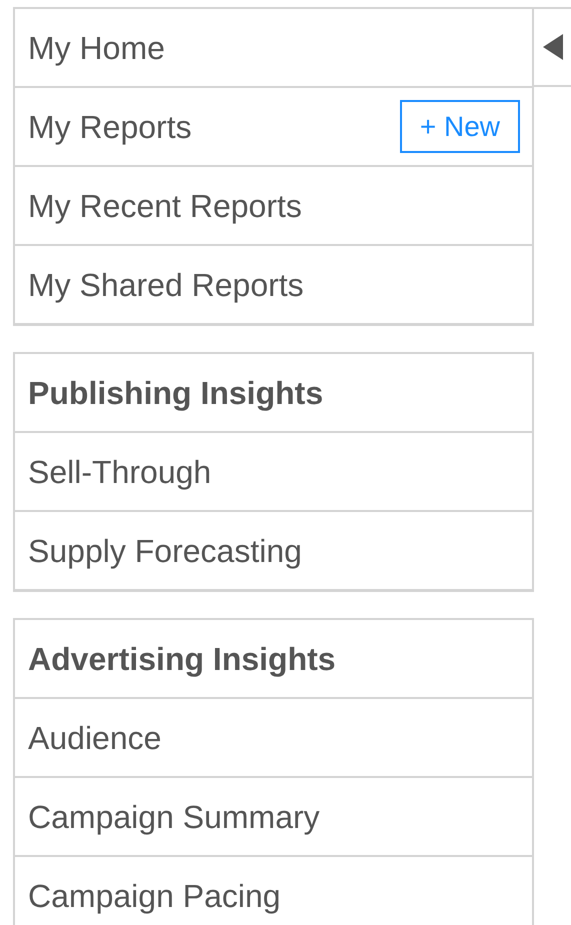  Describe the element at coordinates (273, 659) in the screenshot. I see `section-heading: Advertising Insights` at that location.